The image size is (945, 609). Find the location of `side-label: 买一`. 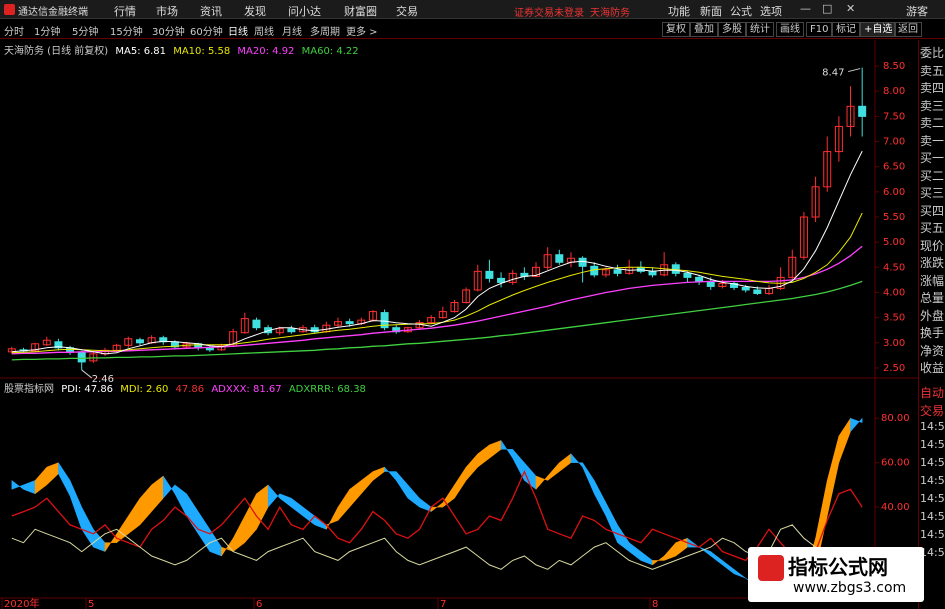

side-label: 买一 is located at coordinates (932, 157).